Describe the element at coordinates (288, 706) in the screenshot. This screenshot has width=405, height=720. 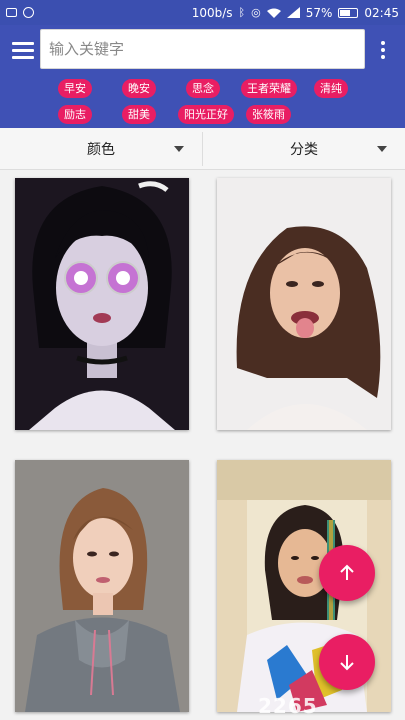
I see `watermark-logo: 2265` at that location.